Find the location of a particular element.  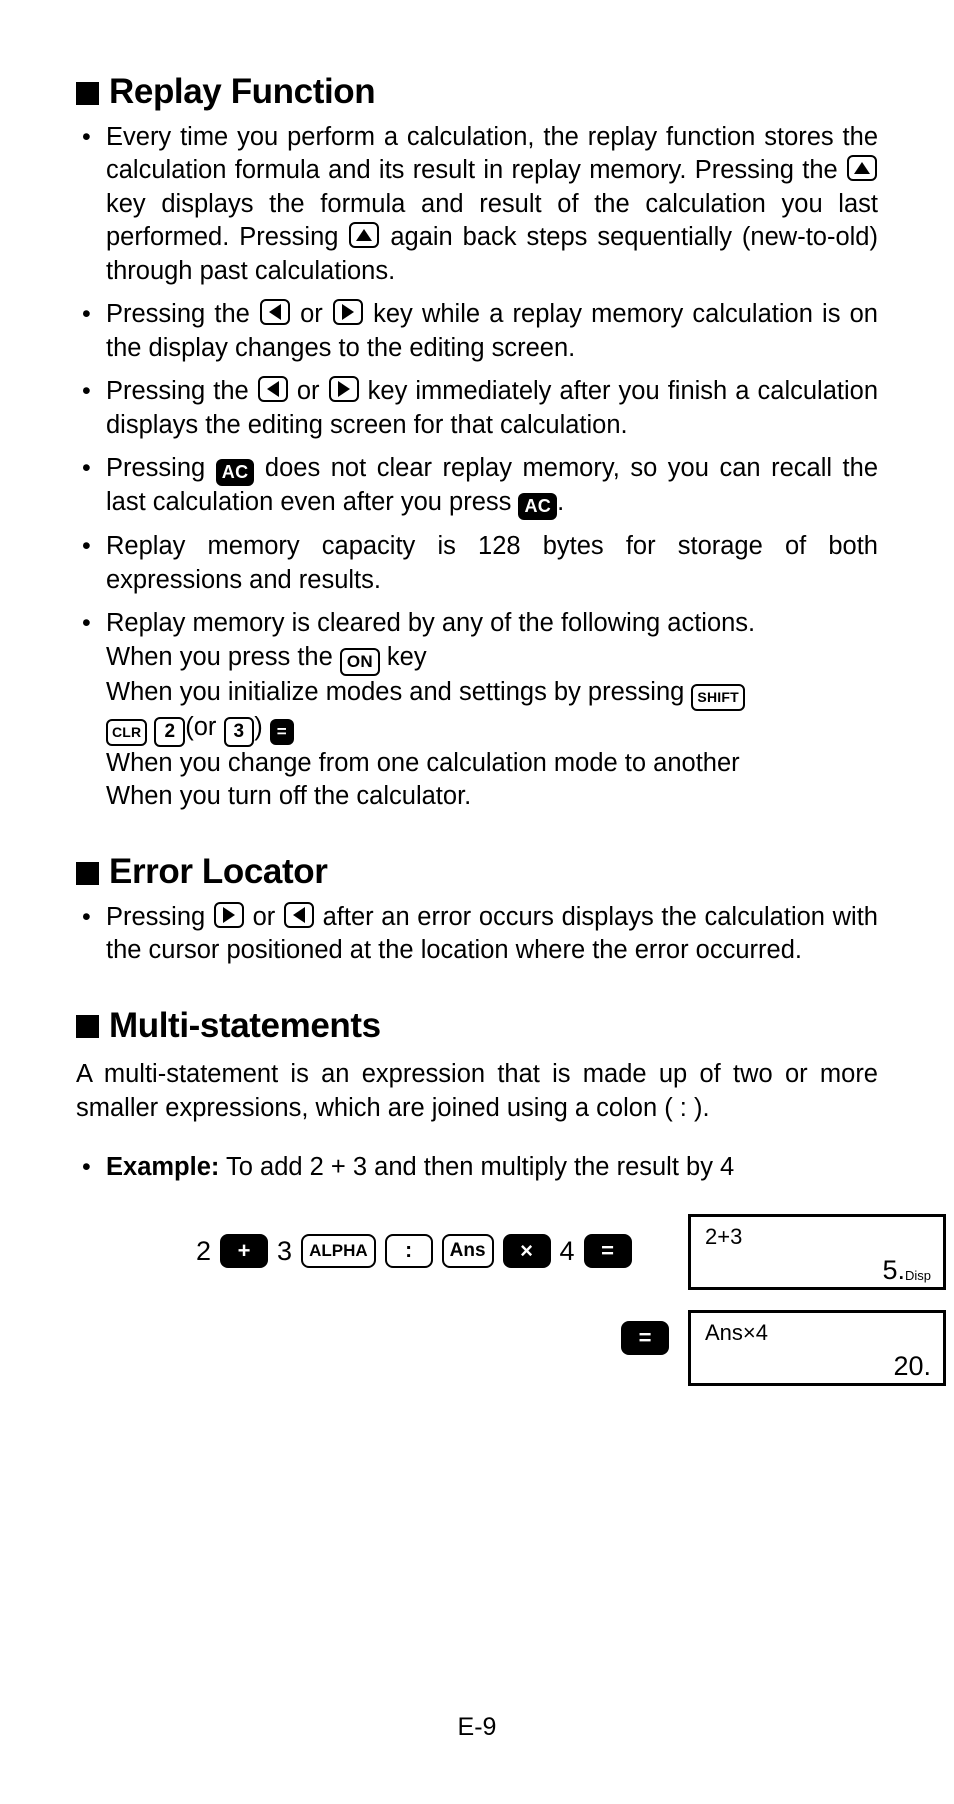

operand-2: 2 is located at coordinates (204, 1250).